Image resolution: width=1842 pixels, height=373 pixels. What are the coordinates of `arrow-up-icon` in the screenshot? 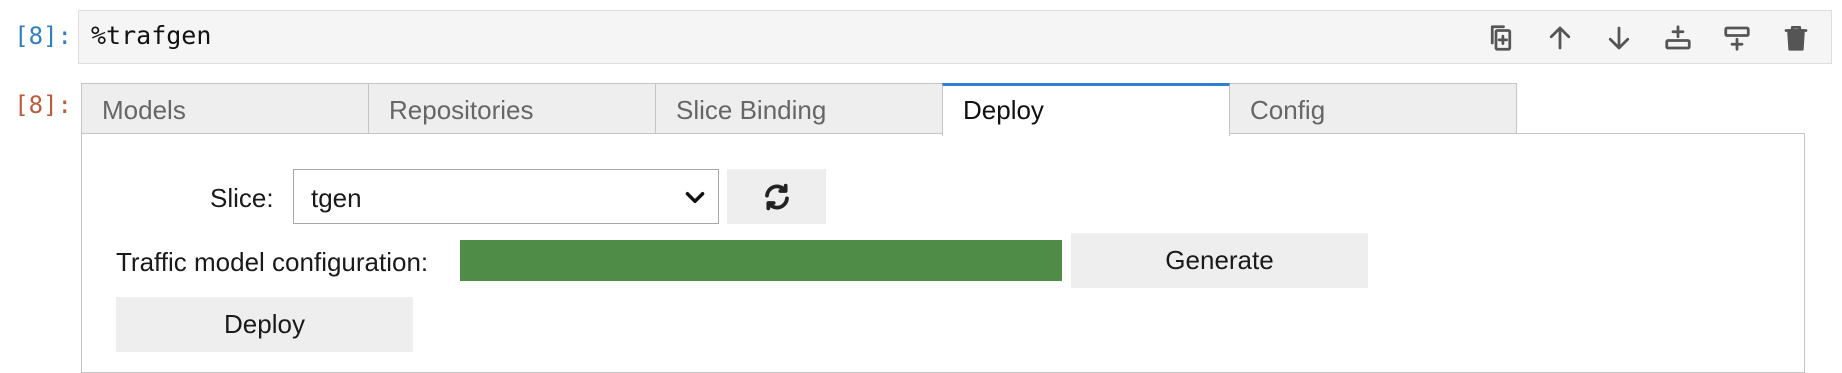 It's located at (1560, 38).